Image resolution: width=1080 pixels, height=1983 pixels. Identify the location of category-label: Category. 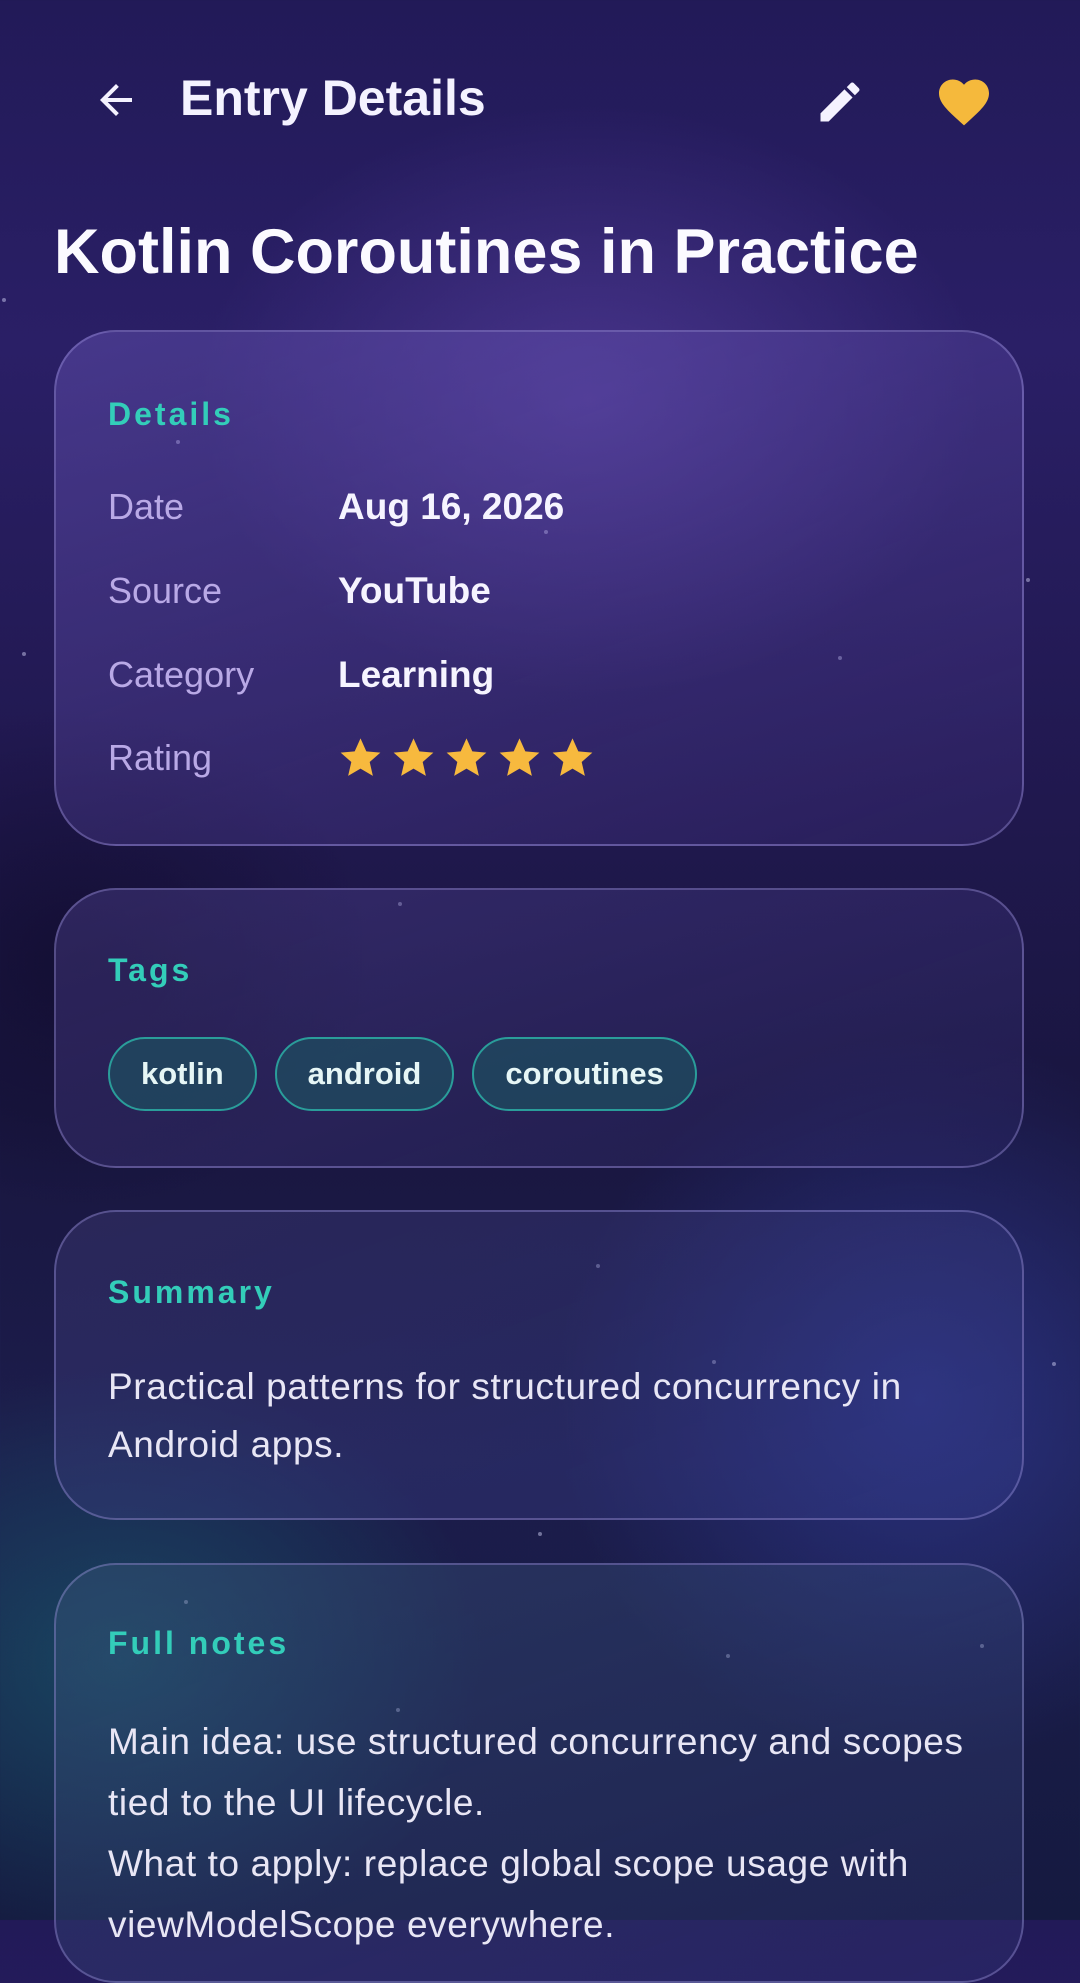
(181, 674).